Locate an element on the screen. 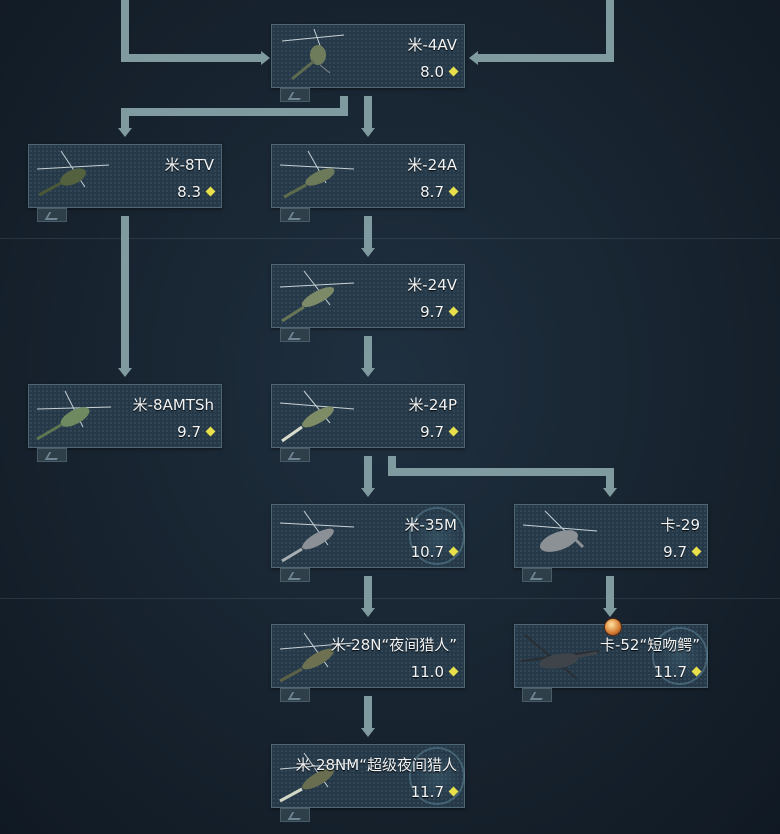 This screenshot has height=834, width=780. vehicle-card-mi35m: 米-35M 10.7 is located at coordinates (368, 536).